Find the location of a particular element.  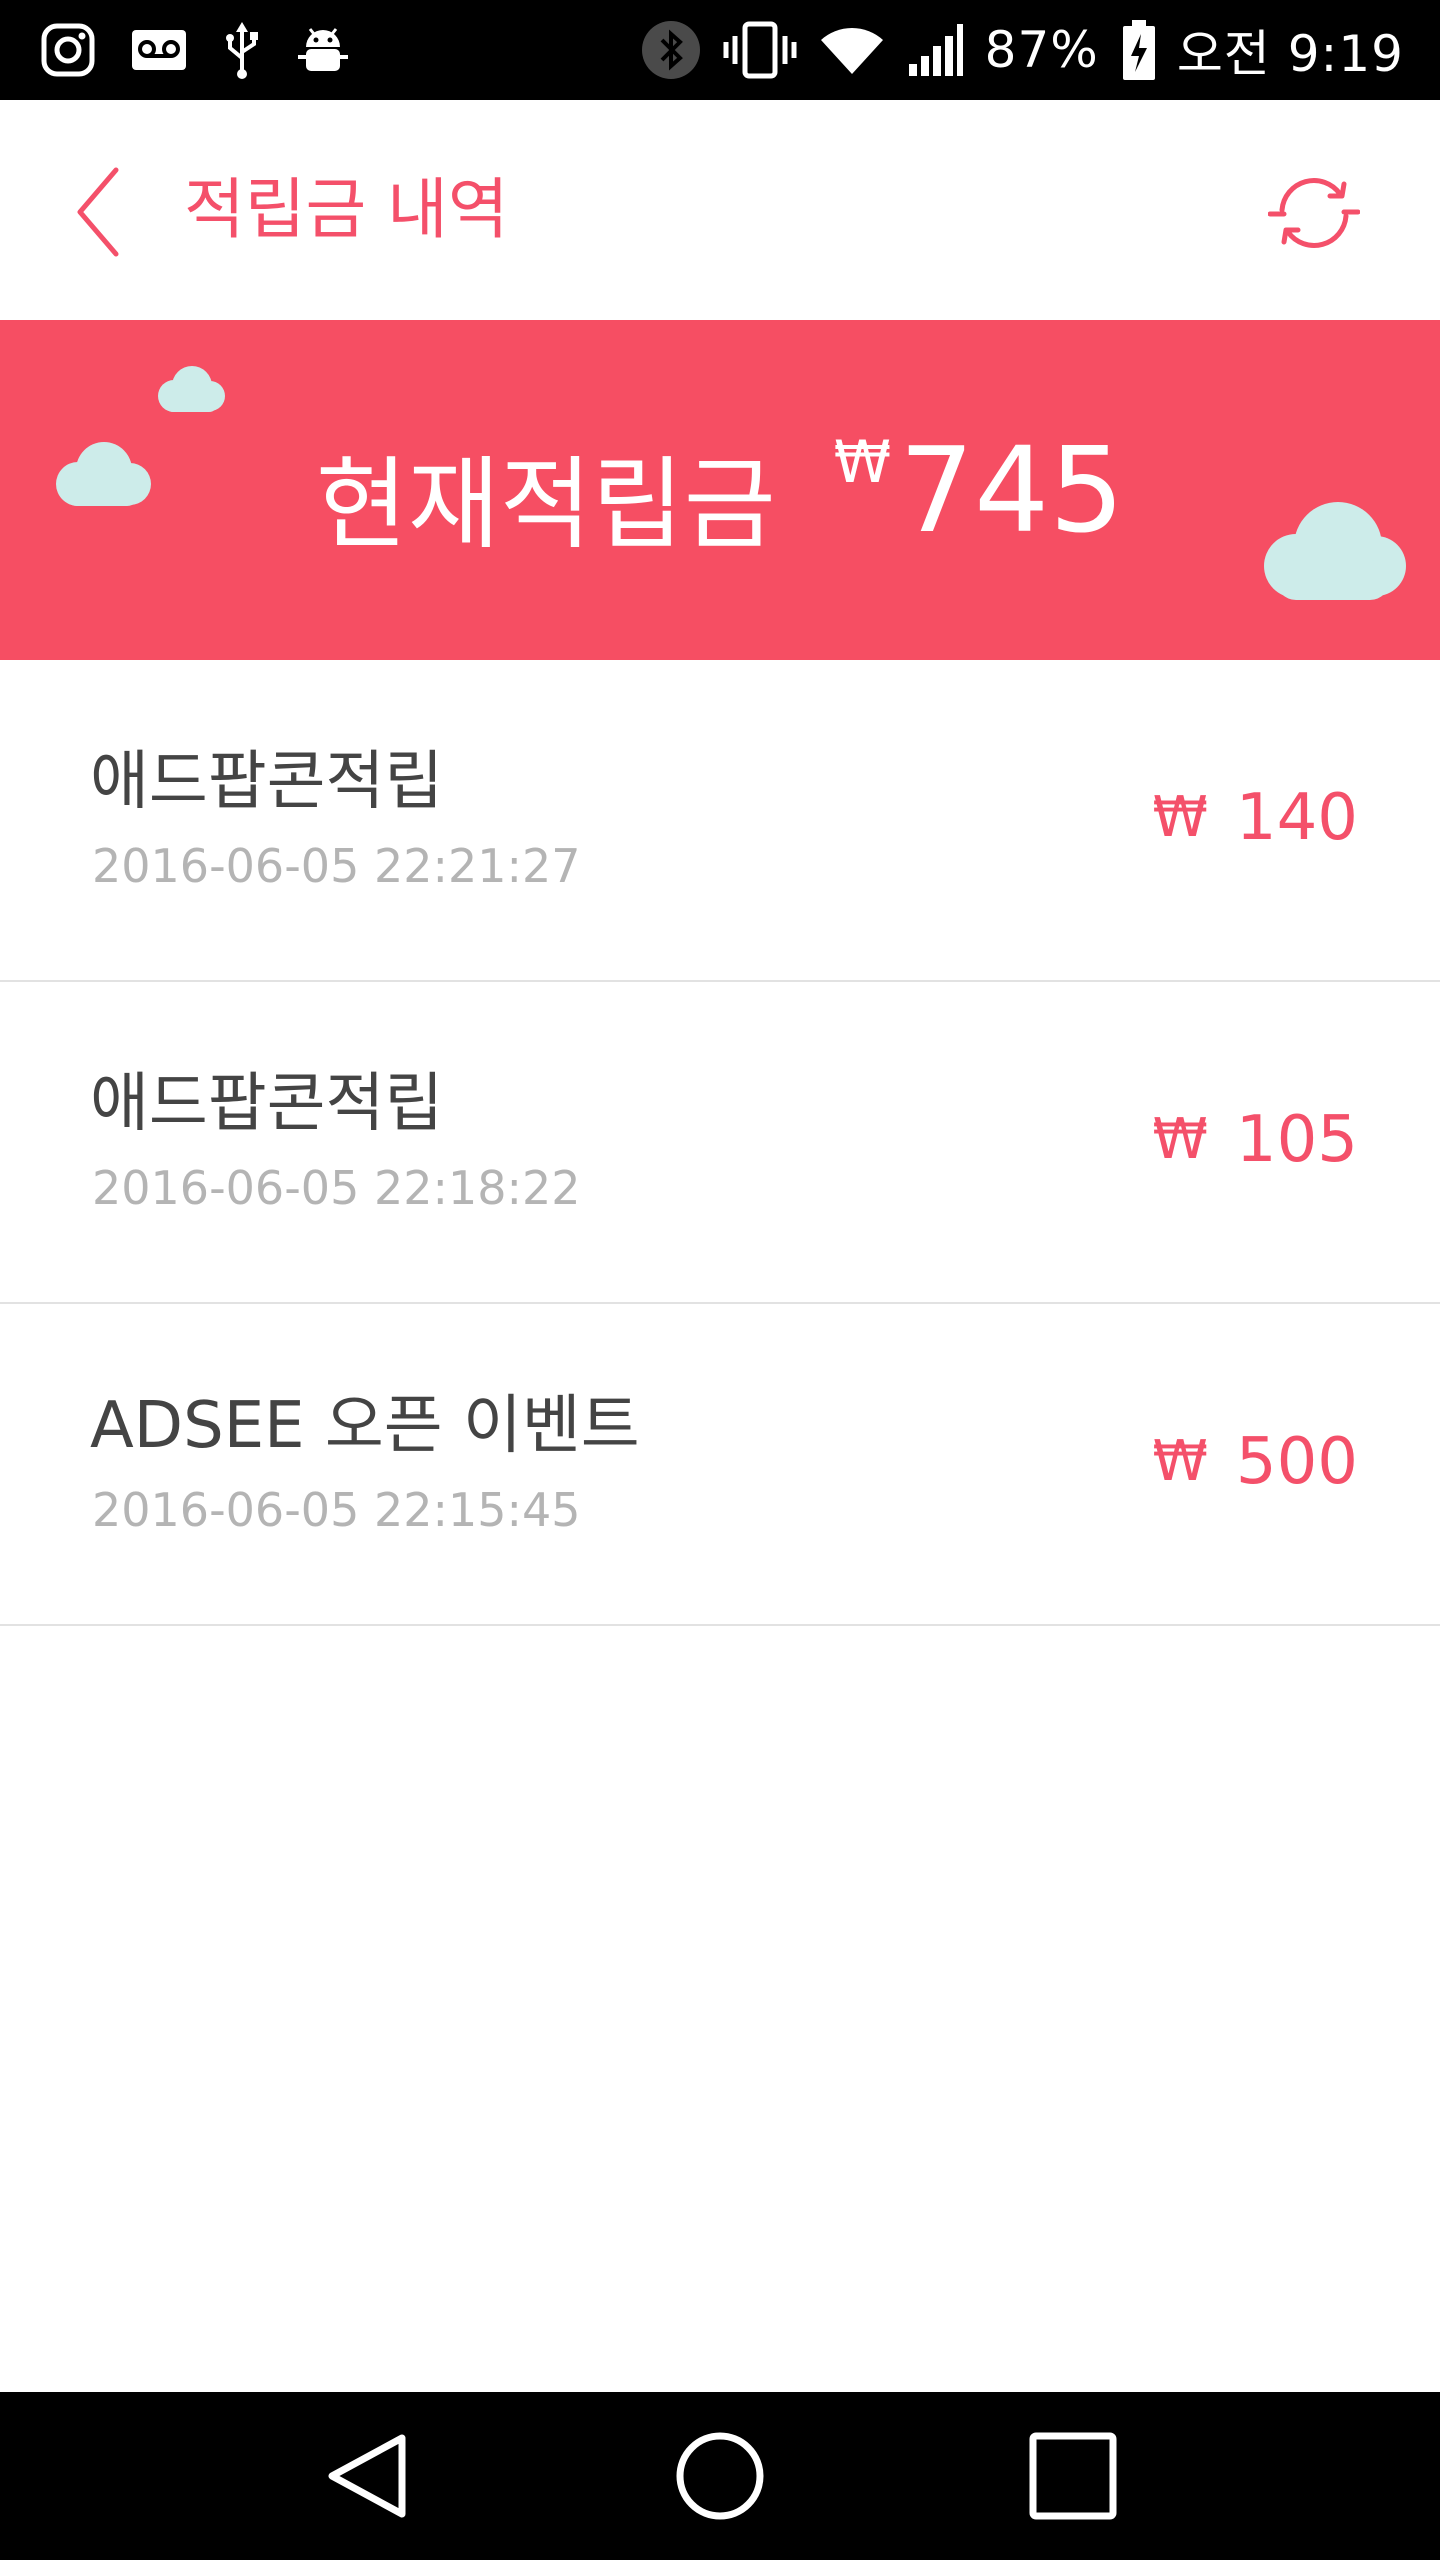

battery-charging-icon is located at coordinates (1139, 50).